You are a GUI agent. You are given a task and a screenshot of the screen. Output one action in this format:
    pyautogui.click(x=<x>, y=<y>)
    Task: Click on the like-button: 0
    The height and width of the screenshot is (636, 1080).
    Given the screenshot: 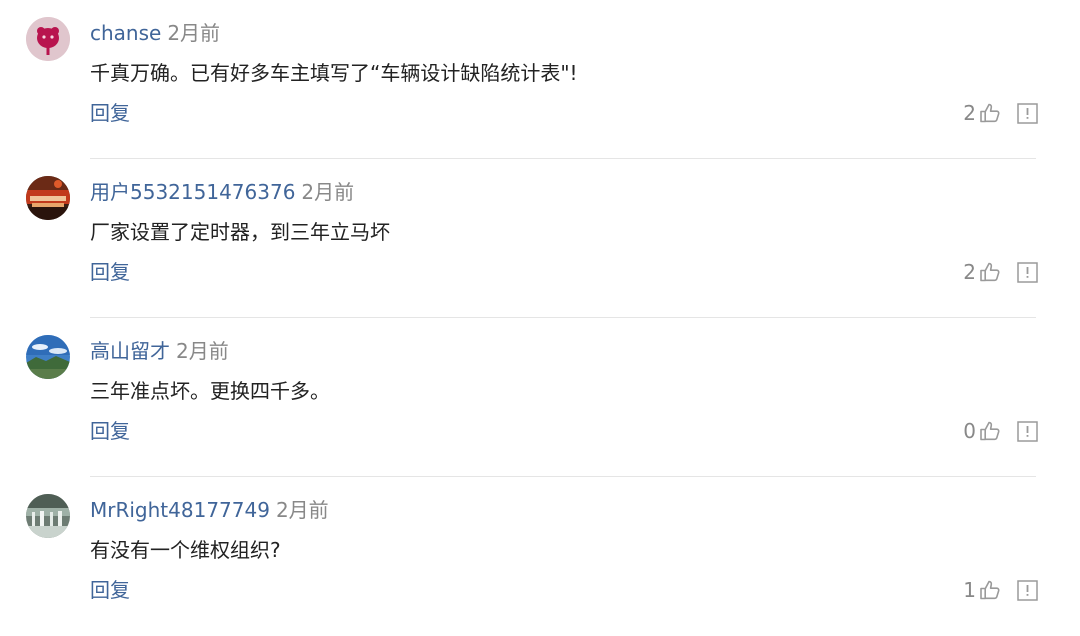 What is the action you would take?
    pyautogui.click(x=982, y=431)
    